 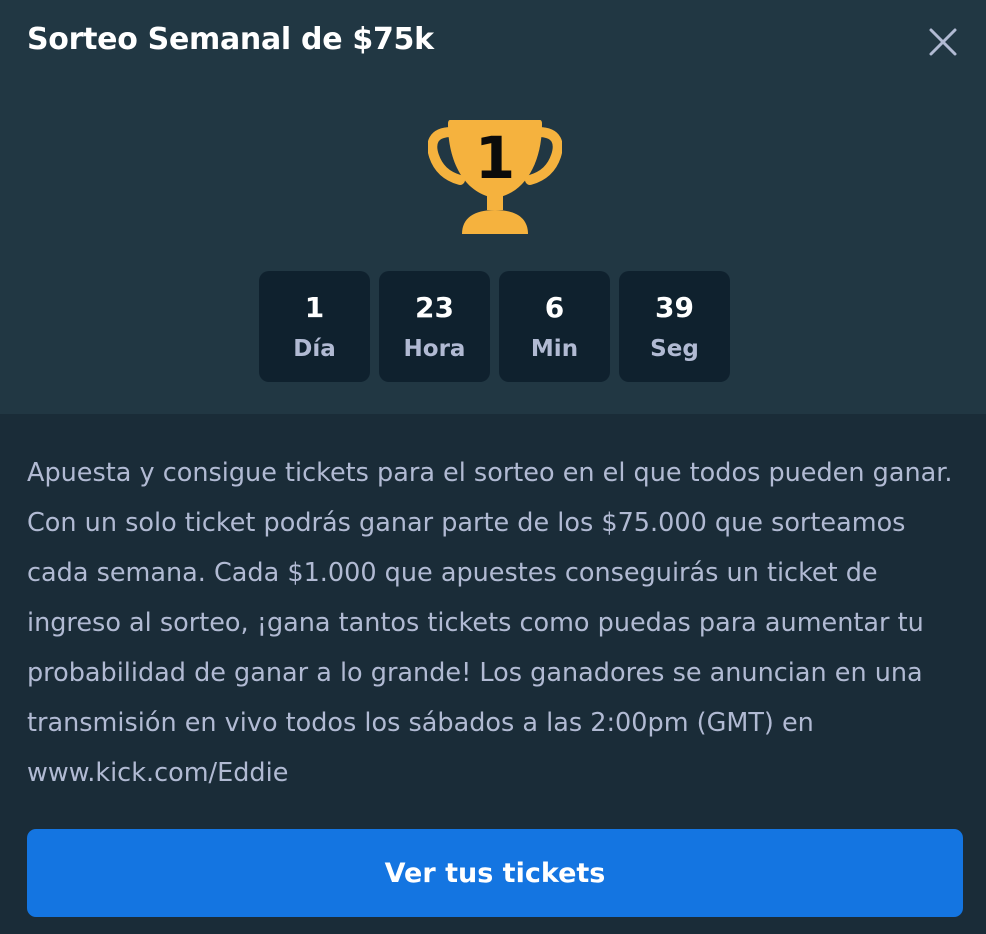 What do you see at coordinates (314, 326) in the screenshot?
I see `countdown-days: 1 Día` at bounding box center [314, 326].